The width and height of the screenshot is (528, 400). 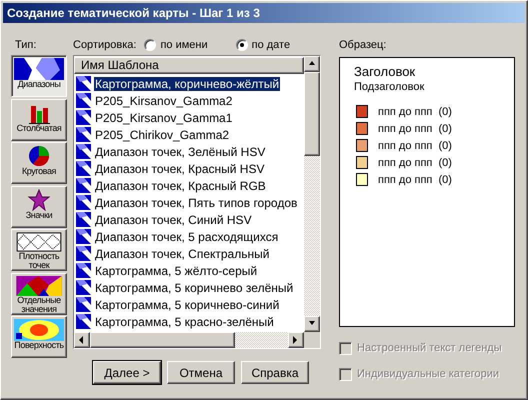 I want to click on map-type-button: Плотность точек, so click(x=39, y=250).